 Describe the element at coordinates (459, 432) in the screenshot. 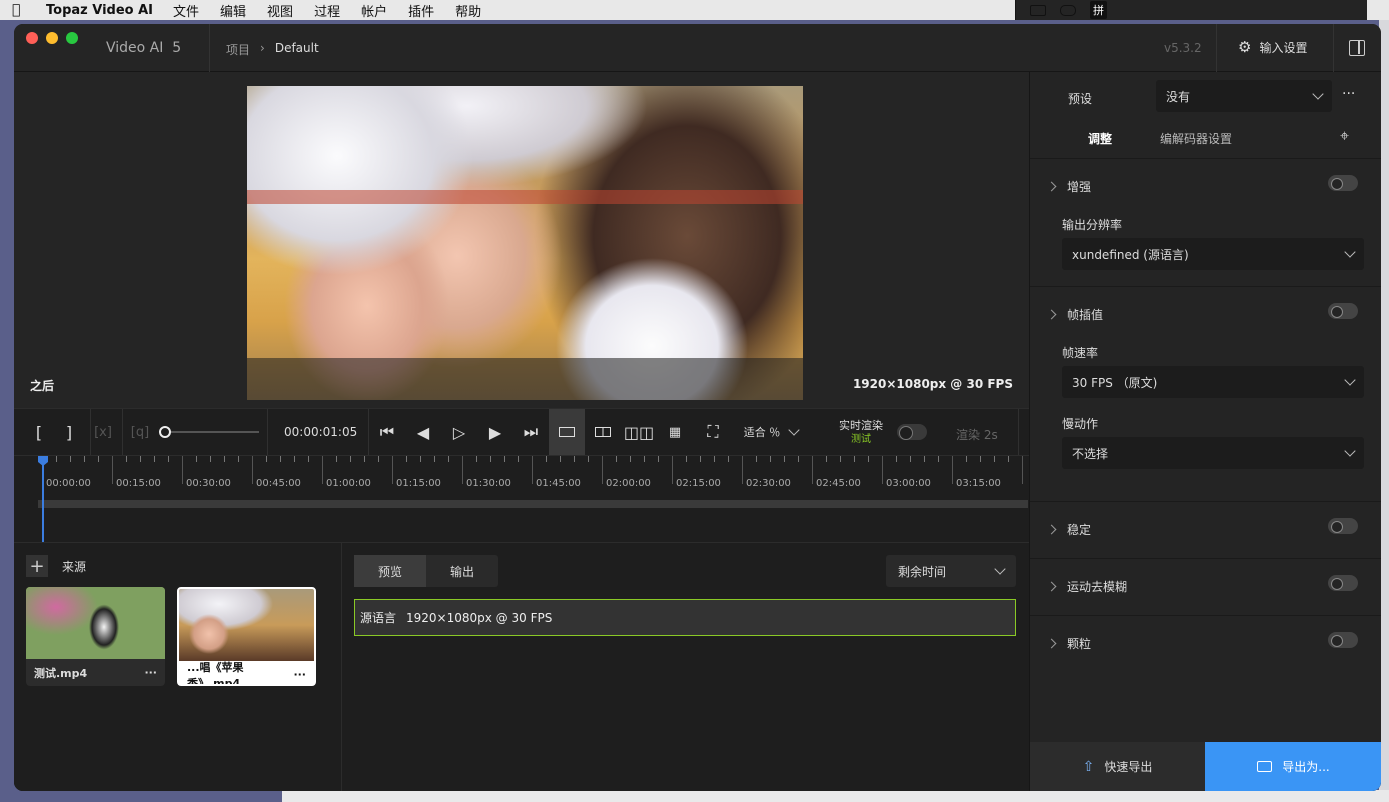

I see `play-icon: ▷` at that location.